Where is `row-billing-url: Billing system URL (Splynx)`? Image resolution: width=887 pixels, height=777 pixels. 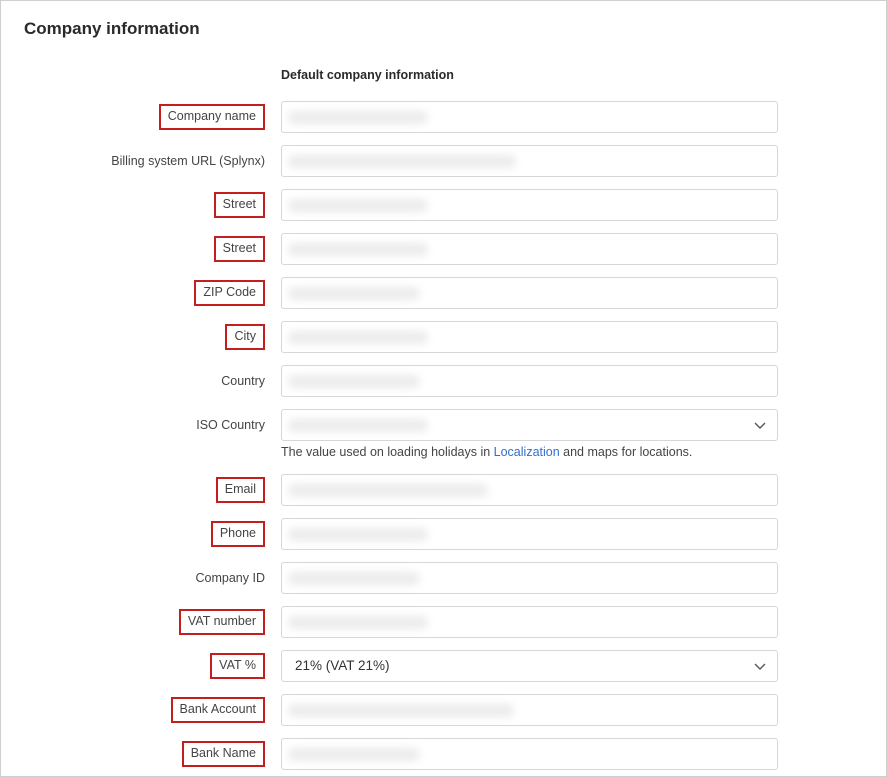 row-billing-url: Billing system URL (Splynx) is located at coordinates (443, 161).